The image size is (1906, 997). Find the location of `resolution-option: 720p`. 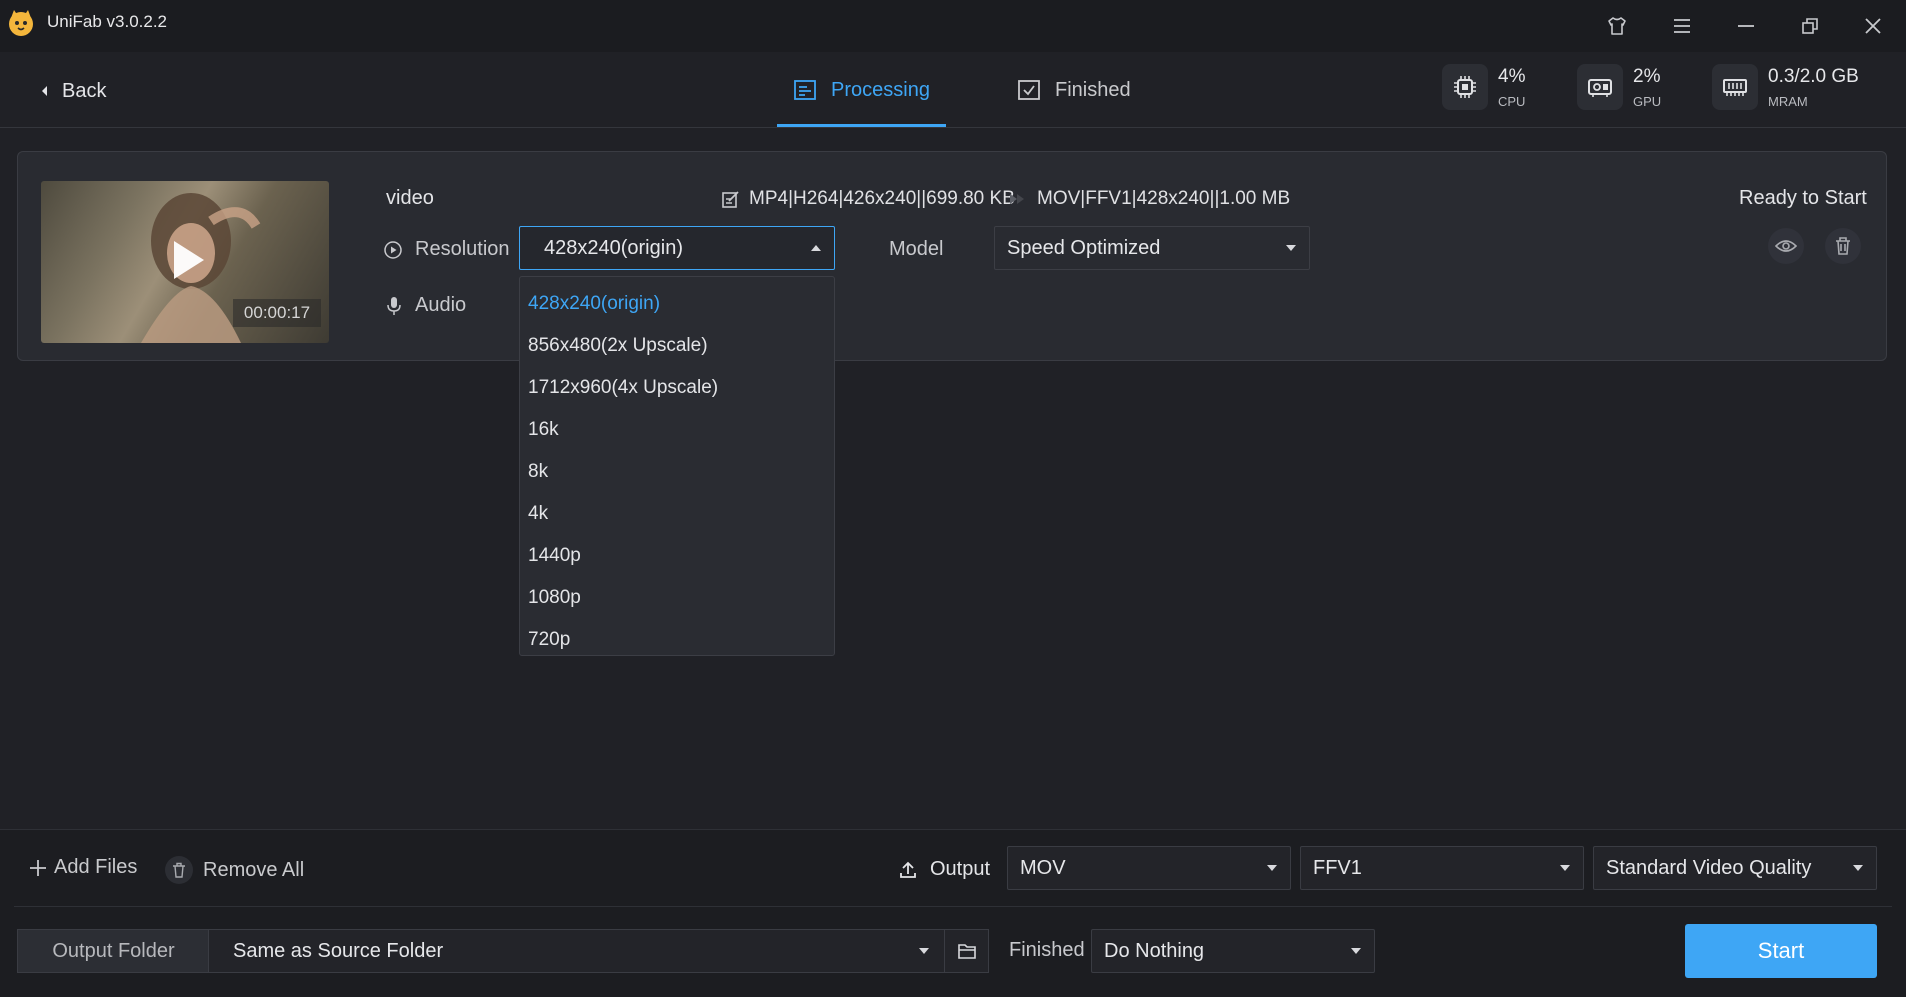

resolution-option: 720p is located at coordinates (677, 640).